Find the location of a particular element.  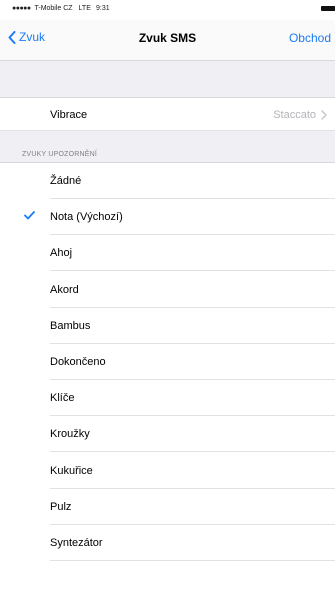

status-time: 9:31 is located at coordinates (103, 8).